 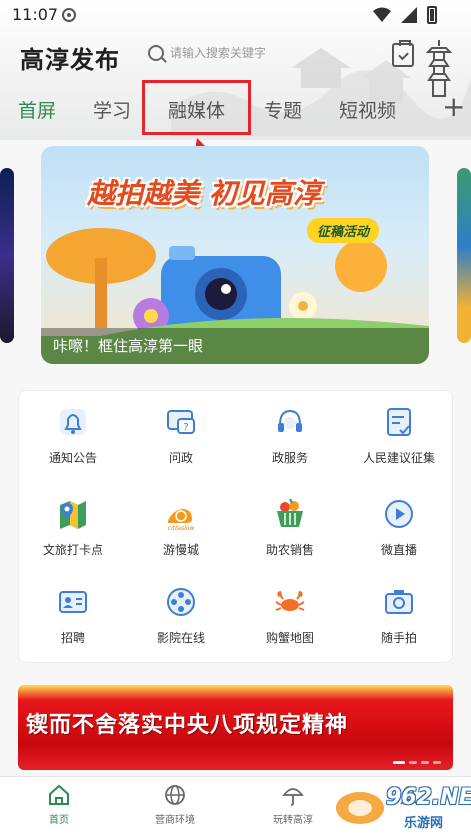 I want to click on umbrella-icon, so click(x=293, y=797).